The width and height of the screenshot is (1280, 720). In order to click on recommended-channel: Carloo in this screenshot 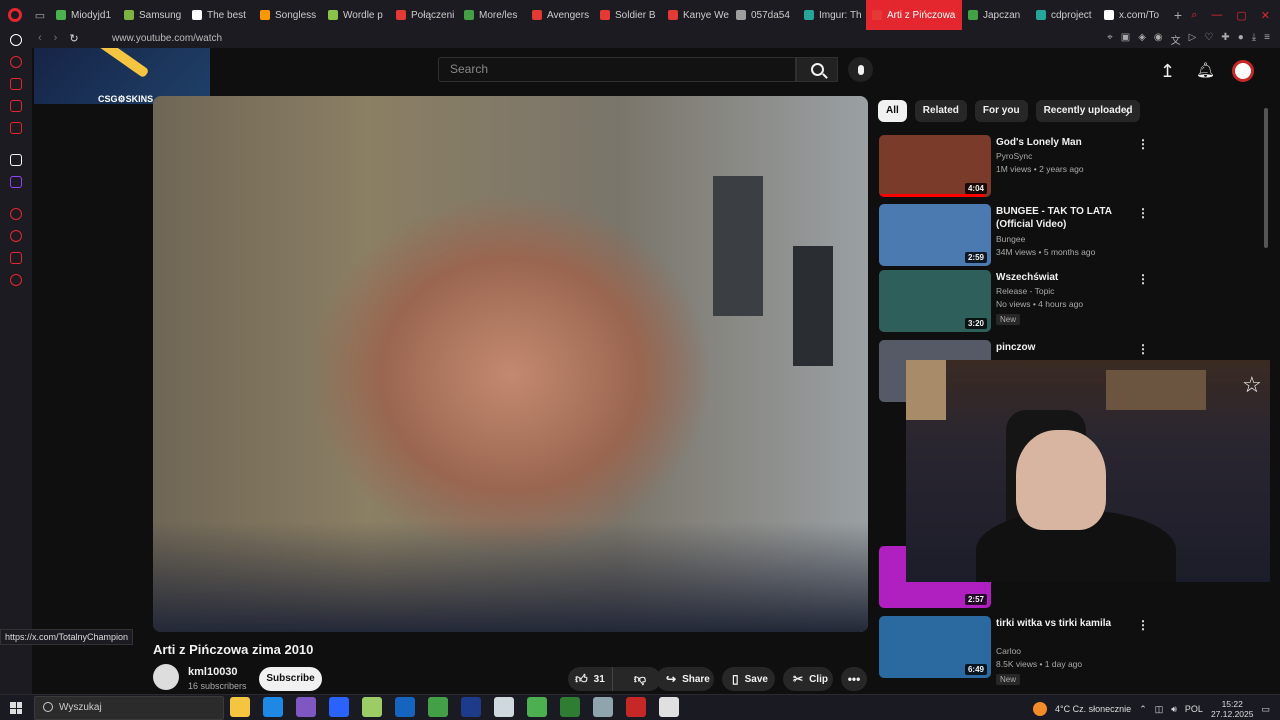, I will do `click(1008, 651)`.